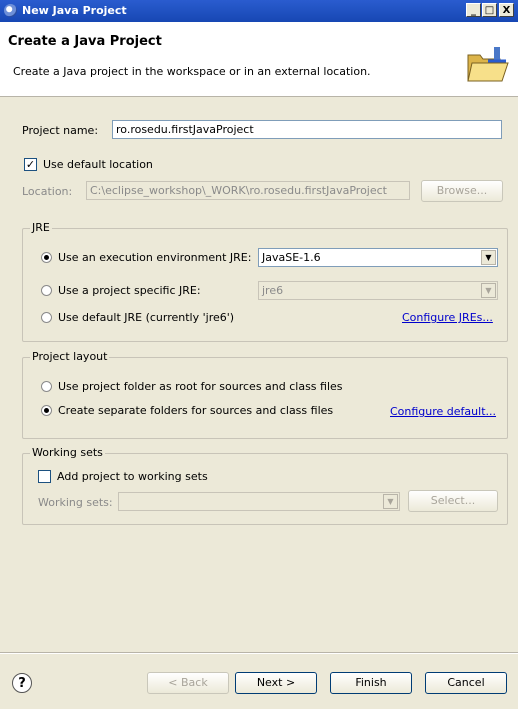 The image size is (518, 709). What do you see at coordinates (132, 476) in the screenshot?
I see `add-to-working-sets-label: Add project to working sets` at bounding box center [132, 476].